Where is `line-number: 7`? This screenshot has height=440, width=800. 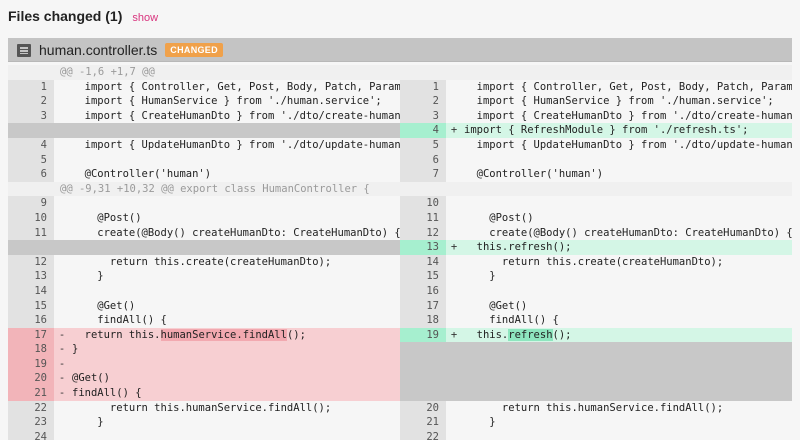 line-number: 7 is located at coordinates (423, 174).